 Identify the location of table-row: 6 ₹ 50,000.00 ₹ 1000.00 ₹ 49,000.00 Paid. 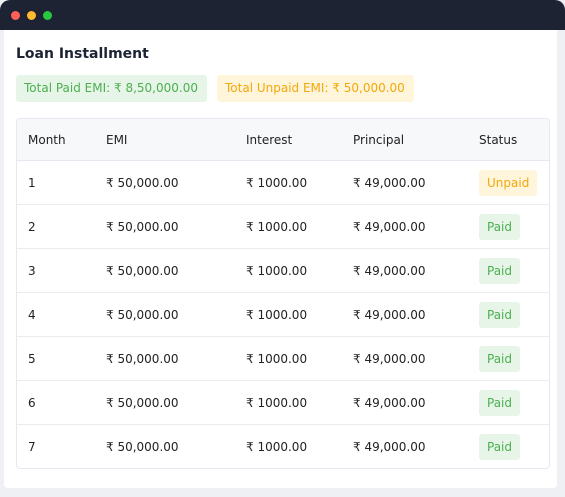
(283, 403).